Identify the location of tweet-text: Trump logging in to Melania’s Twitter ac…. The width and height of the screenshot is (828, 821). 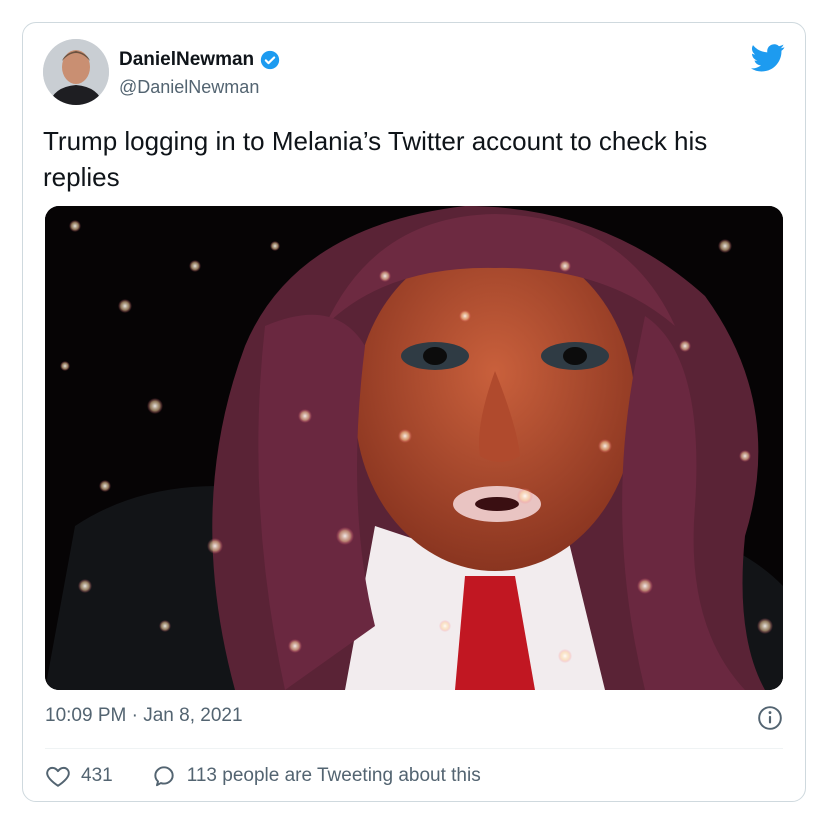
(375, 159).